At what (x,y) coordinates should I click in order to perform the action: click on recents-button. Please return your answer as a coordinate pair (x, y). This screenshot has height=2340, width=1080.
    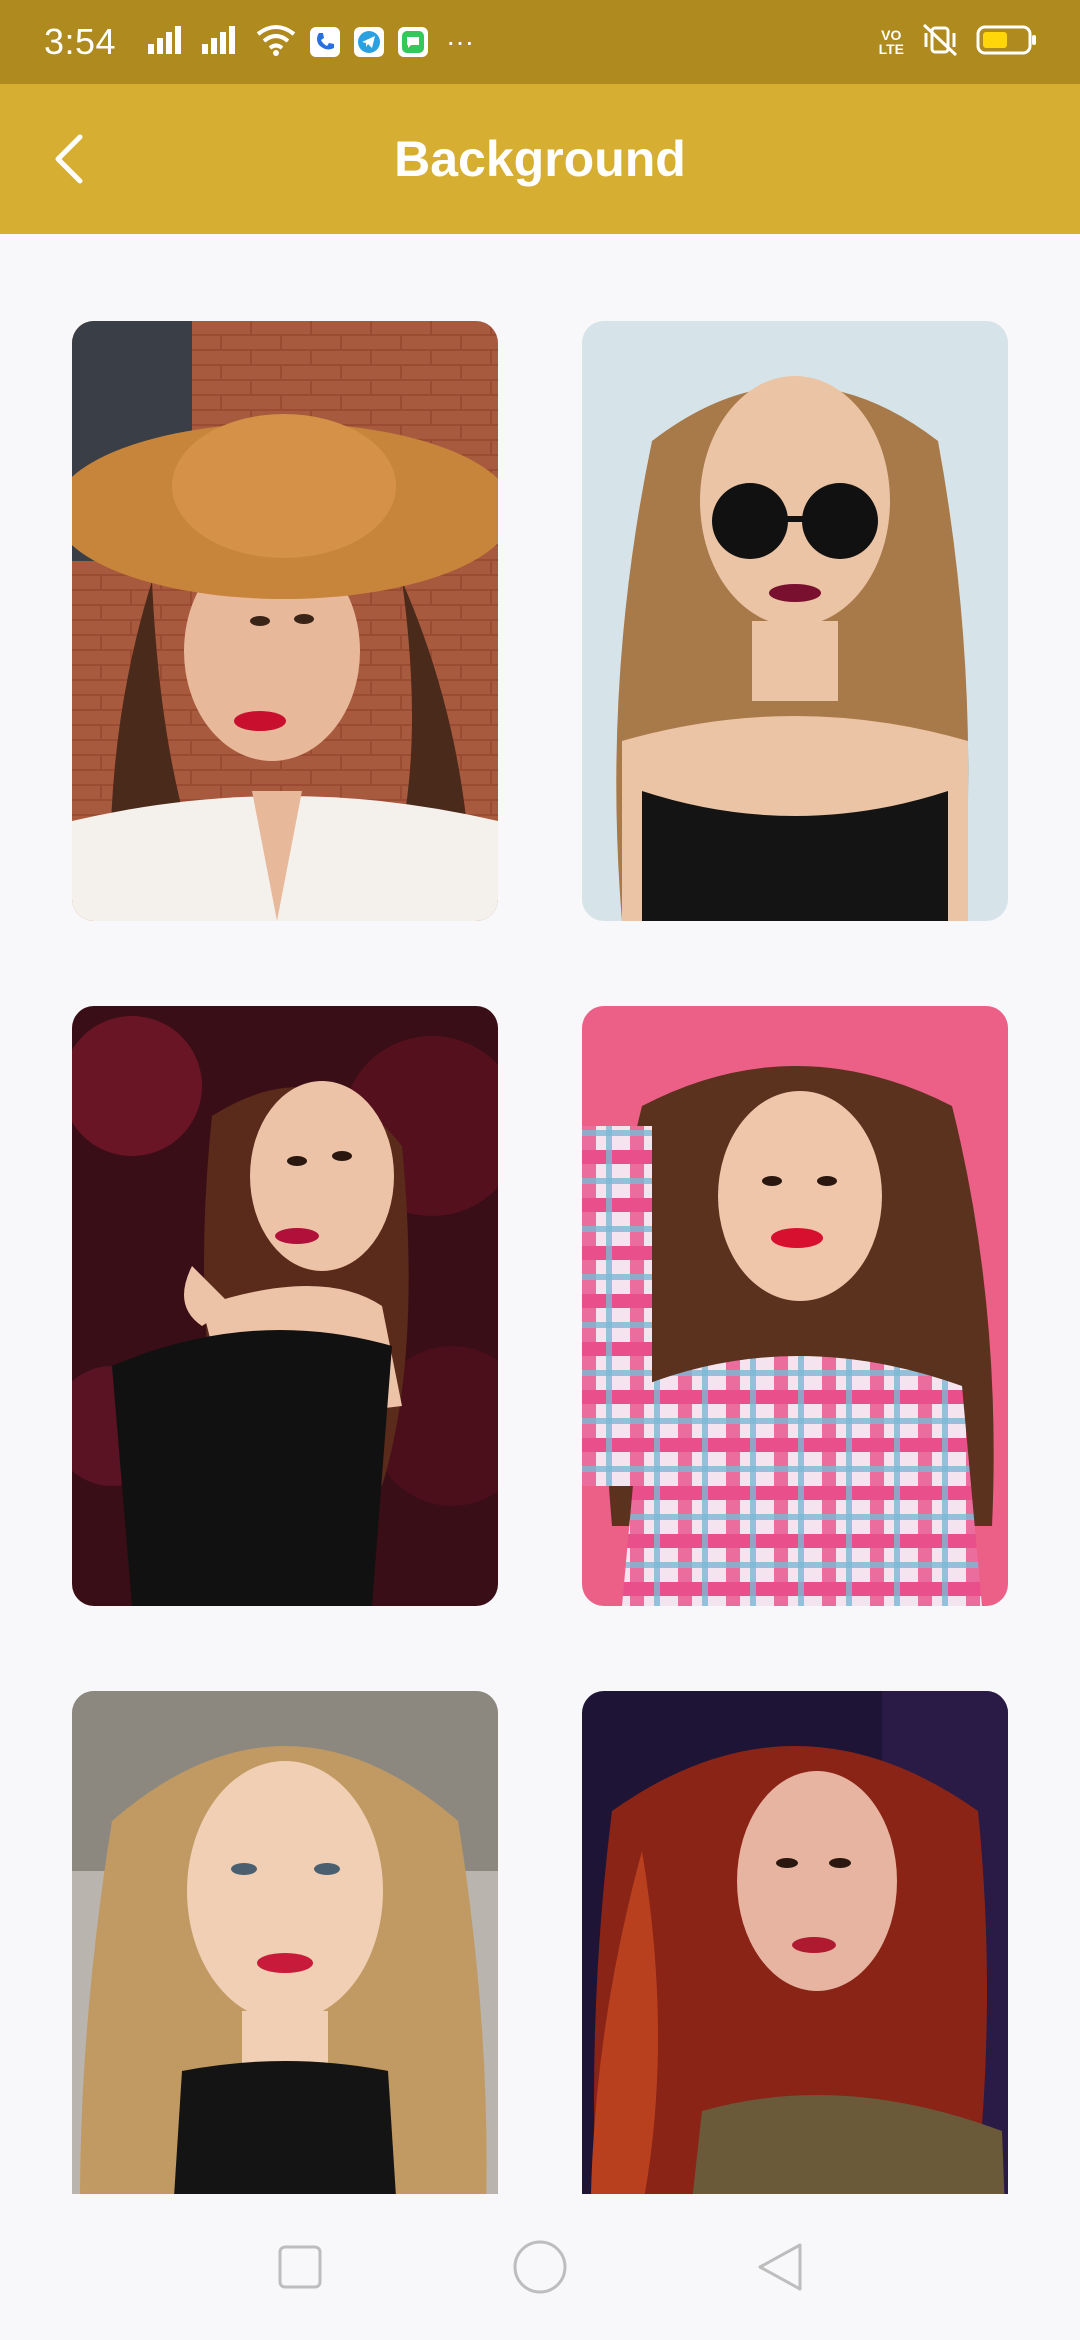
    Looking at the image, I should click on (300, 2267).